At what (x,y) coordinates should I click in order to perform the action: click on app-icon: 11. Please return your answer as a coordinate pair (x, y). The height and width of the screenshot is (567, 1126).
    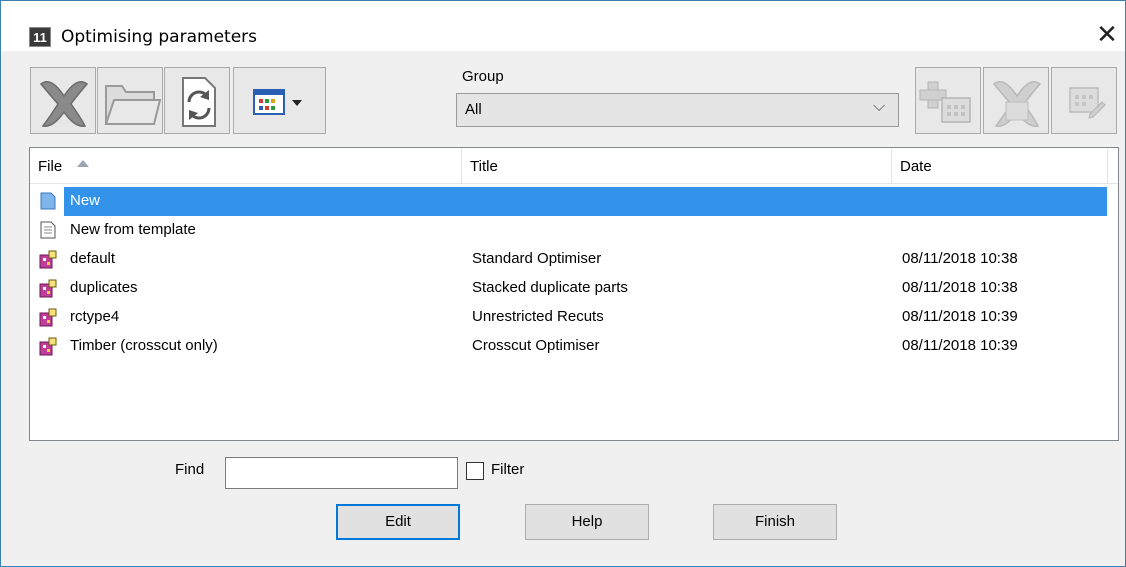
    Looking at the image, I should click on (40, 37).